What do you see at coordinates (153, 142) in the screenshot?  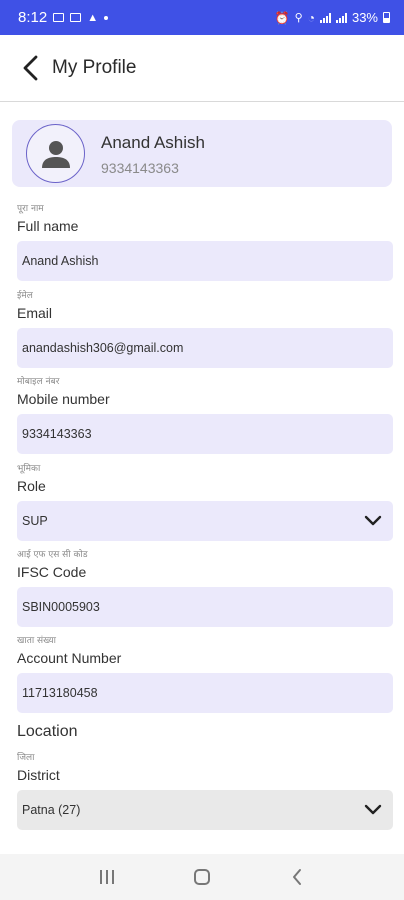 I see `profile-name: Anand Ashish` at bounding box center [153, 142].